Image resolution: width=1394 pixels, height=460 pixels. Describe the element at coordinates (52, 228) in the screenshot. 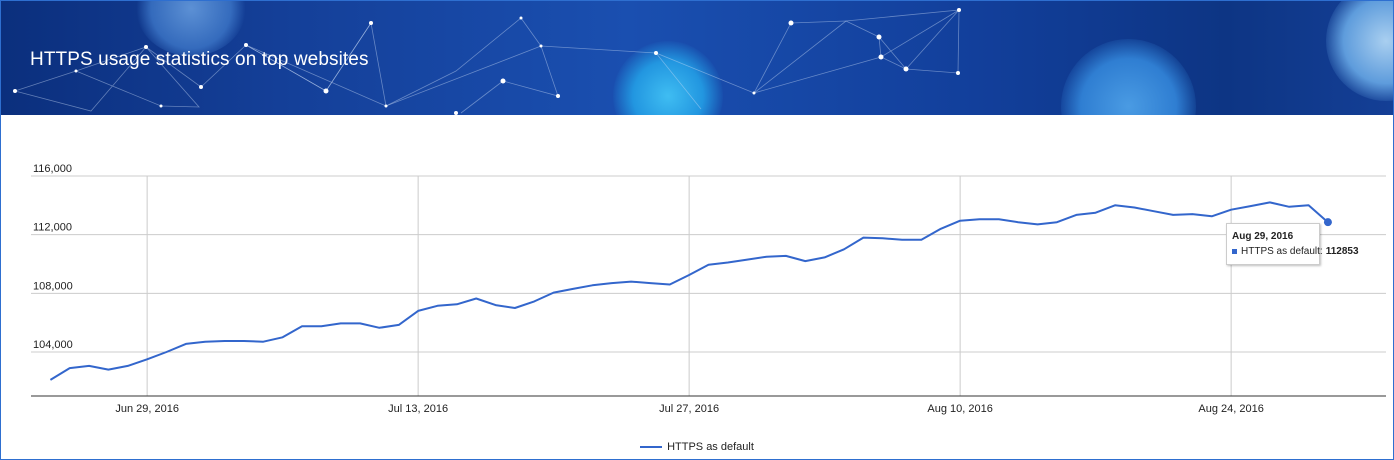

I see `y-tick-label: 112,000` at that location.